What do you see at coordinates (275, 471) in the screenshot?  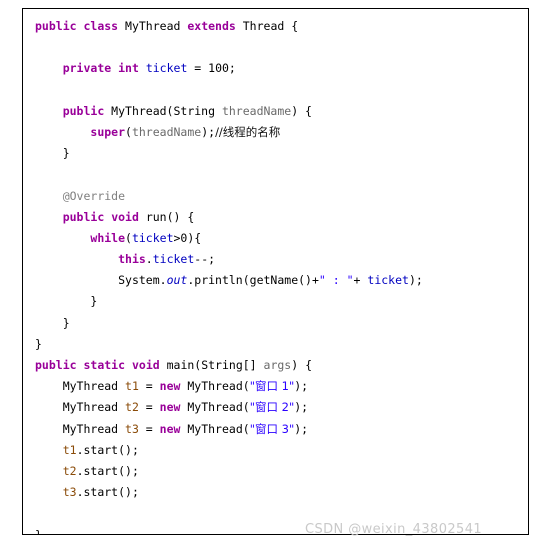 I see `code-line: t2.start();` at bounding box center [275, 471].